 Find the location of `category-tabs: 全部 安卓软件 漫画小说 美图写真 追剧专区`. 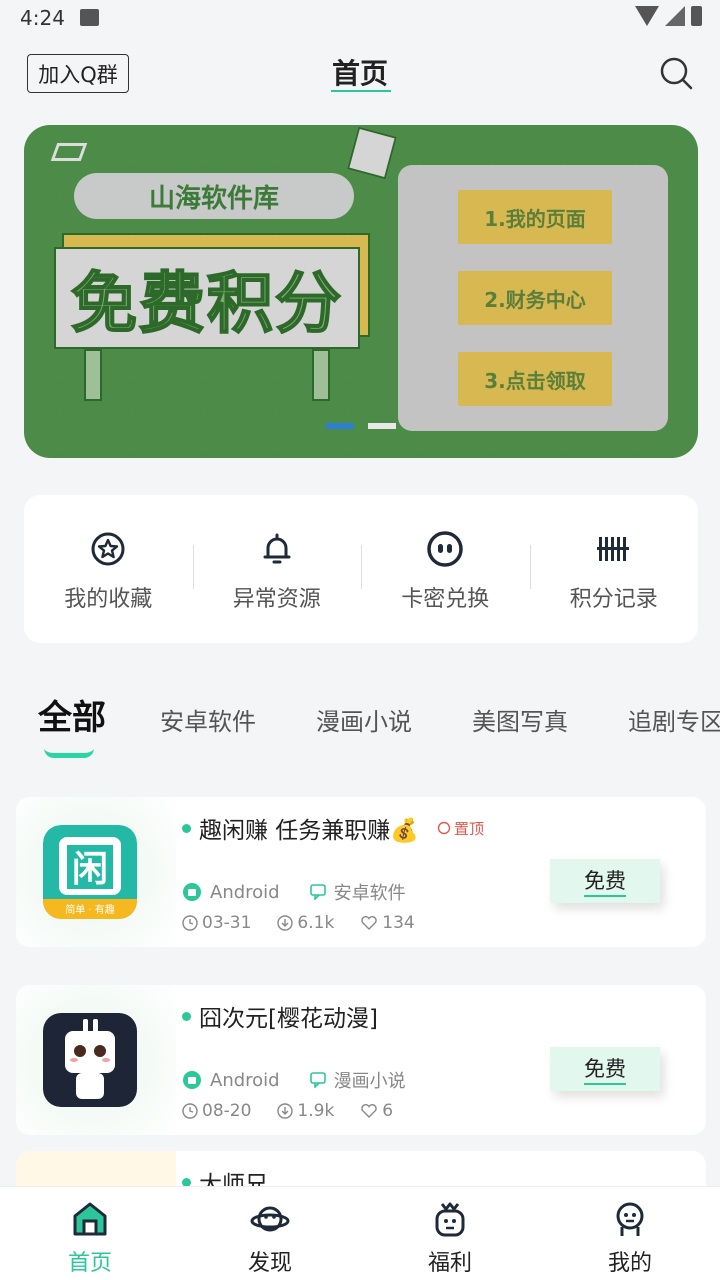

category-tabs: 全部 安卓软件 漫画小说 美图写真 追剧专区 is located at coordinates (360, 730).